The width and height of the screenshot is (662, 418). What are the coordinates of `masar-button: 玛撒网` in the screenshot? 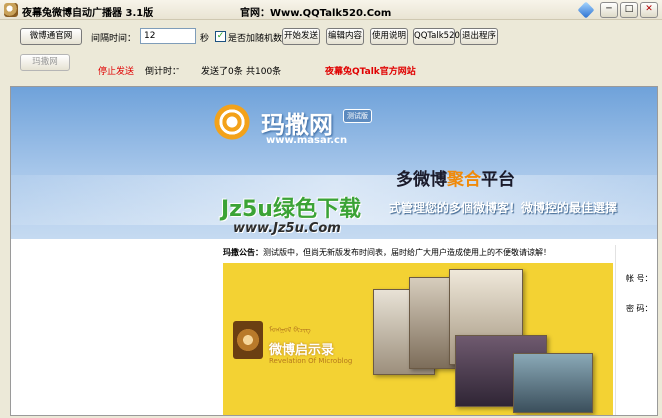 It's located at (45, 62).